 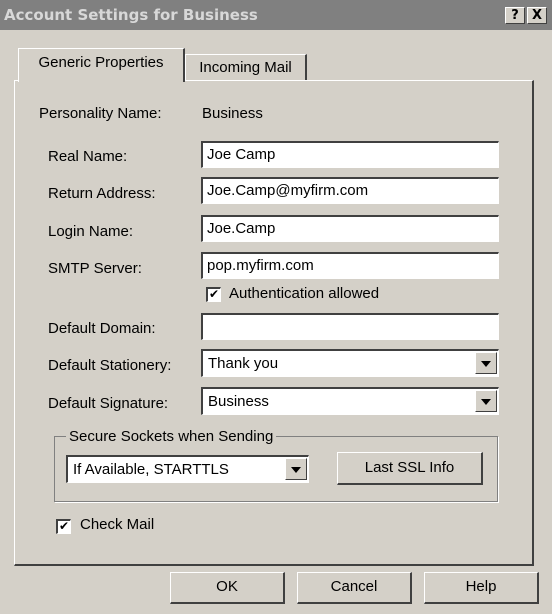 I want to click on authentication-allowed-checkbox: ✔, so click(x=213, y=294).